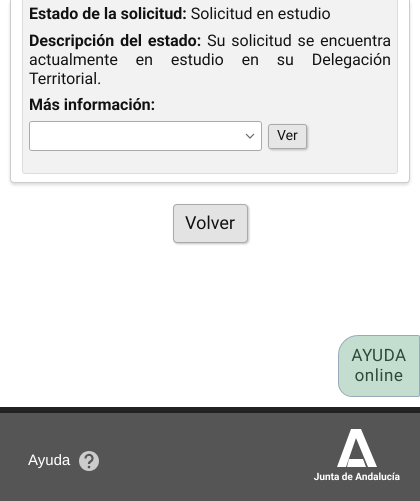 This screenshot has width=420, height=501. What do you see at coordinates (287, 136) in the screenshot?
I see `view-button: Ver` at bounding box center [287, 136].